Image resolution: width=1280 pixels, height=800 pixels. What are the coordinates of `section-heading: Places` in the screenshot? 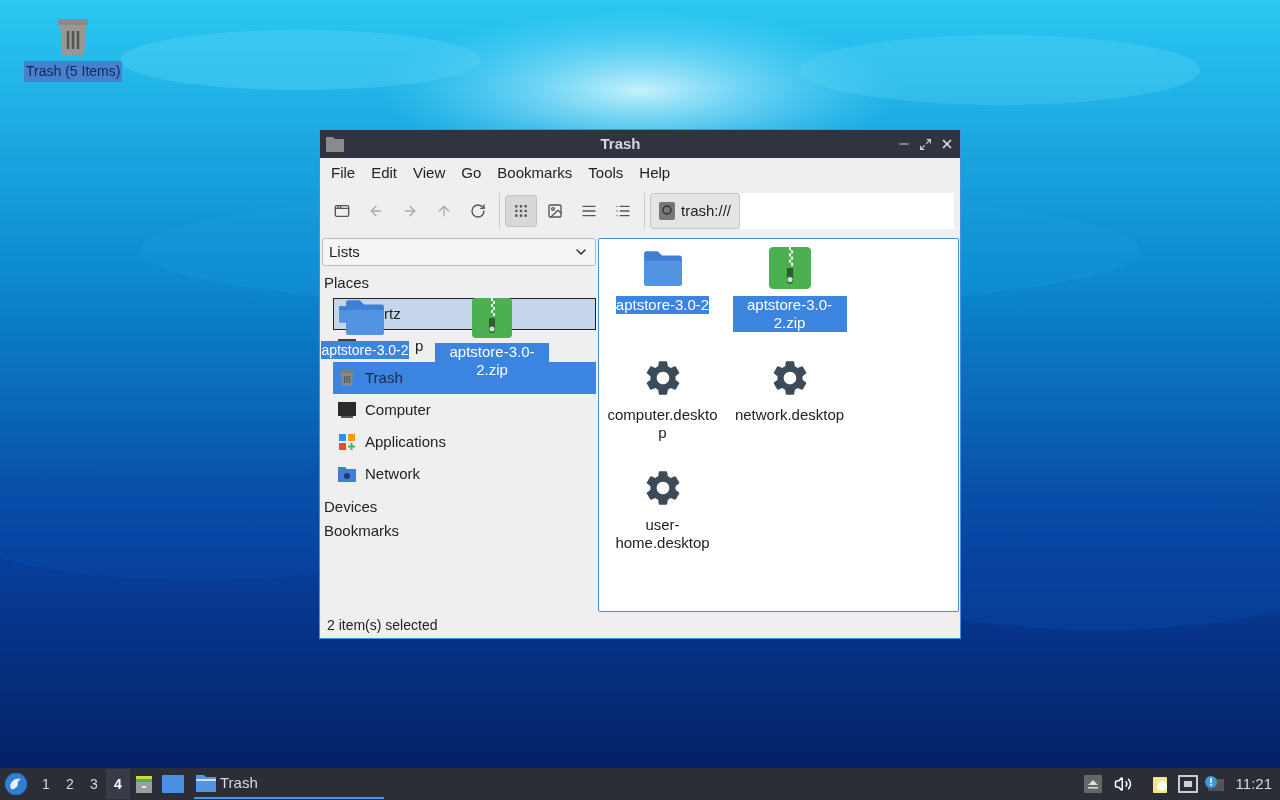 It's located at (347, 281).